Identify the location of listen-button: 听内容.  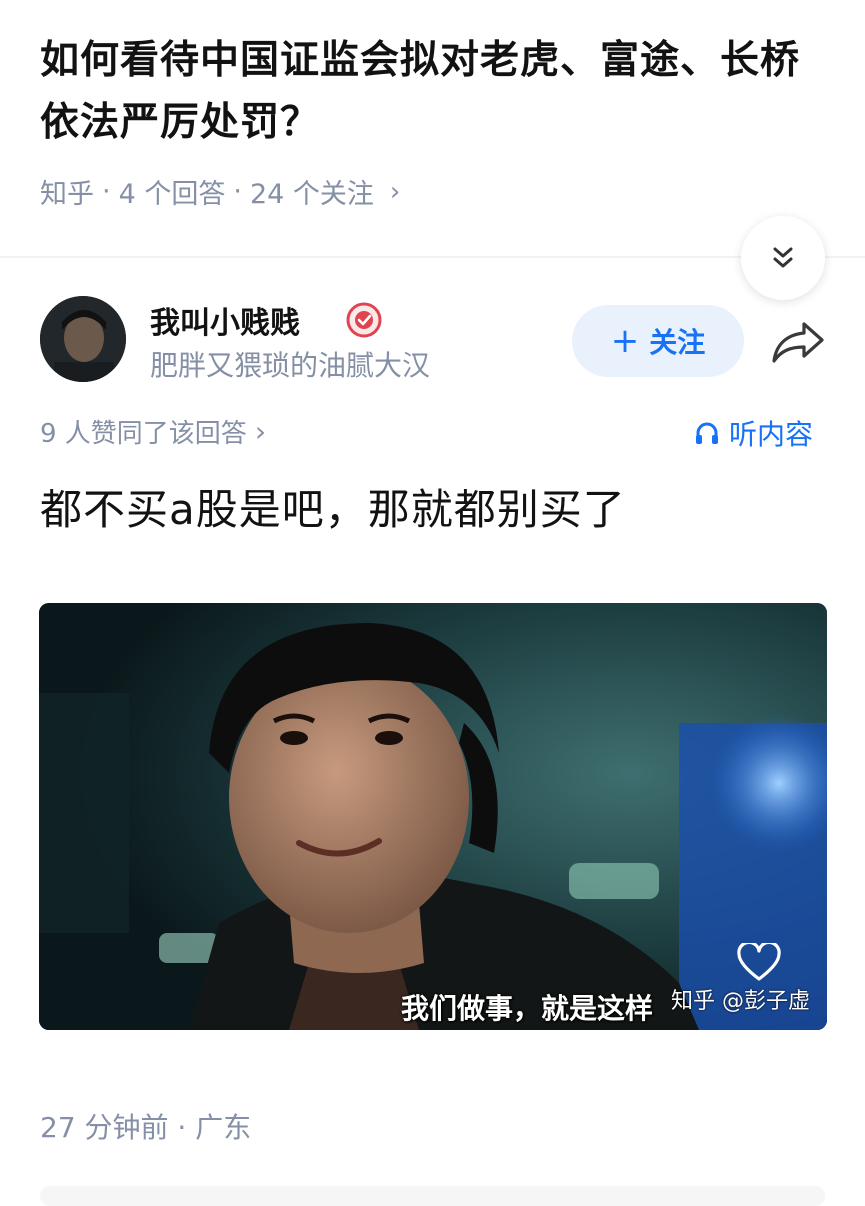
(753, 433).